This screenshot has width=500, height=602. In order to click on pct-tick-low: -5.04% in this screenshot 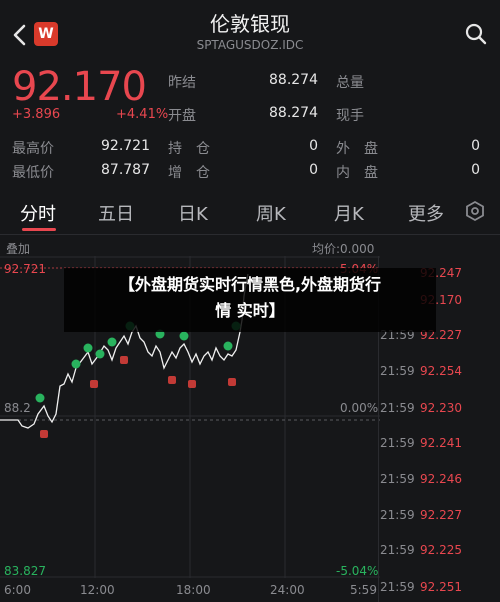, I will do `click(357, 571)`.